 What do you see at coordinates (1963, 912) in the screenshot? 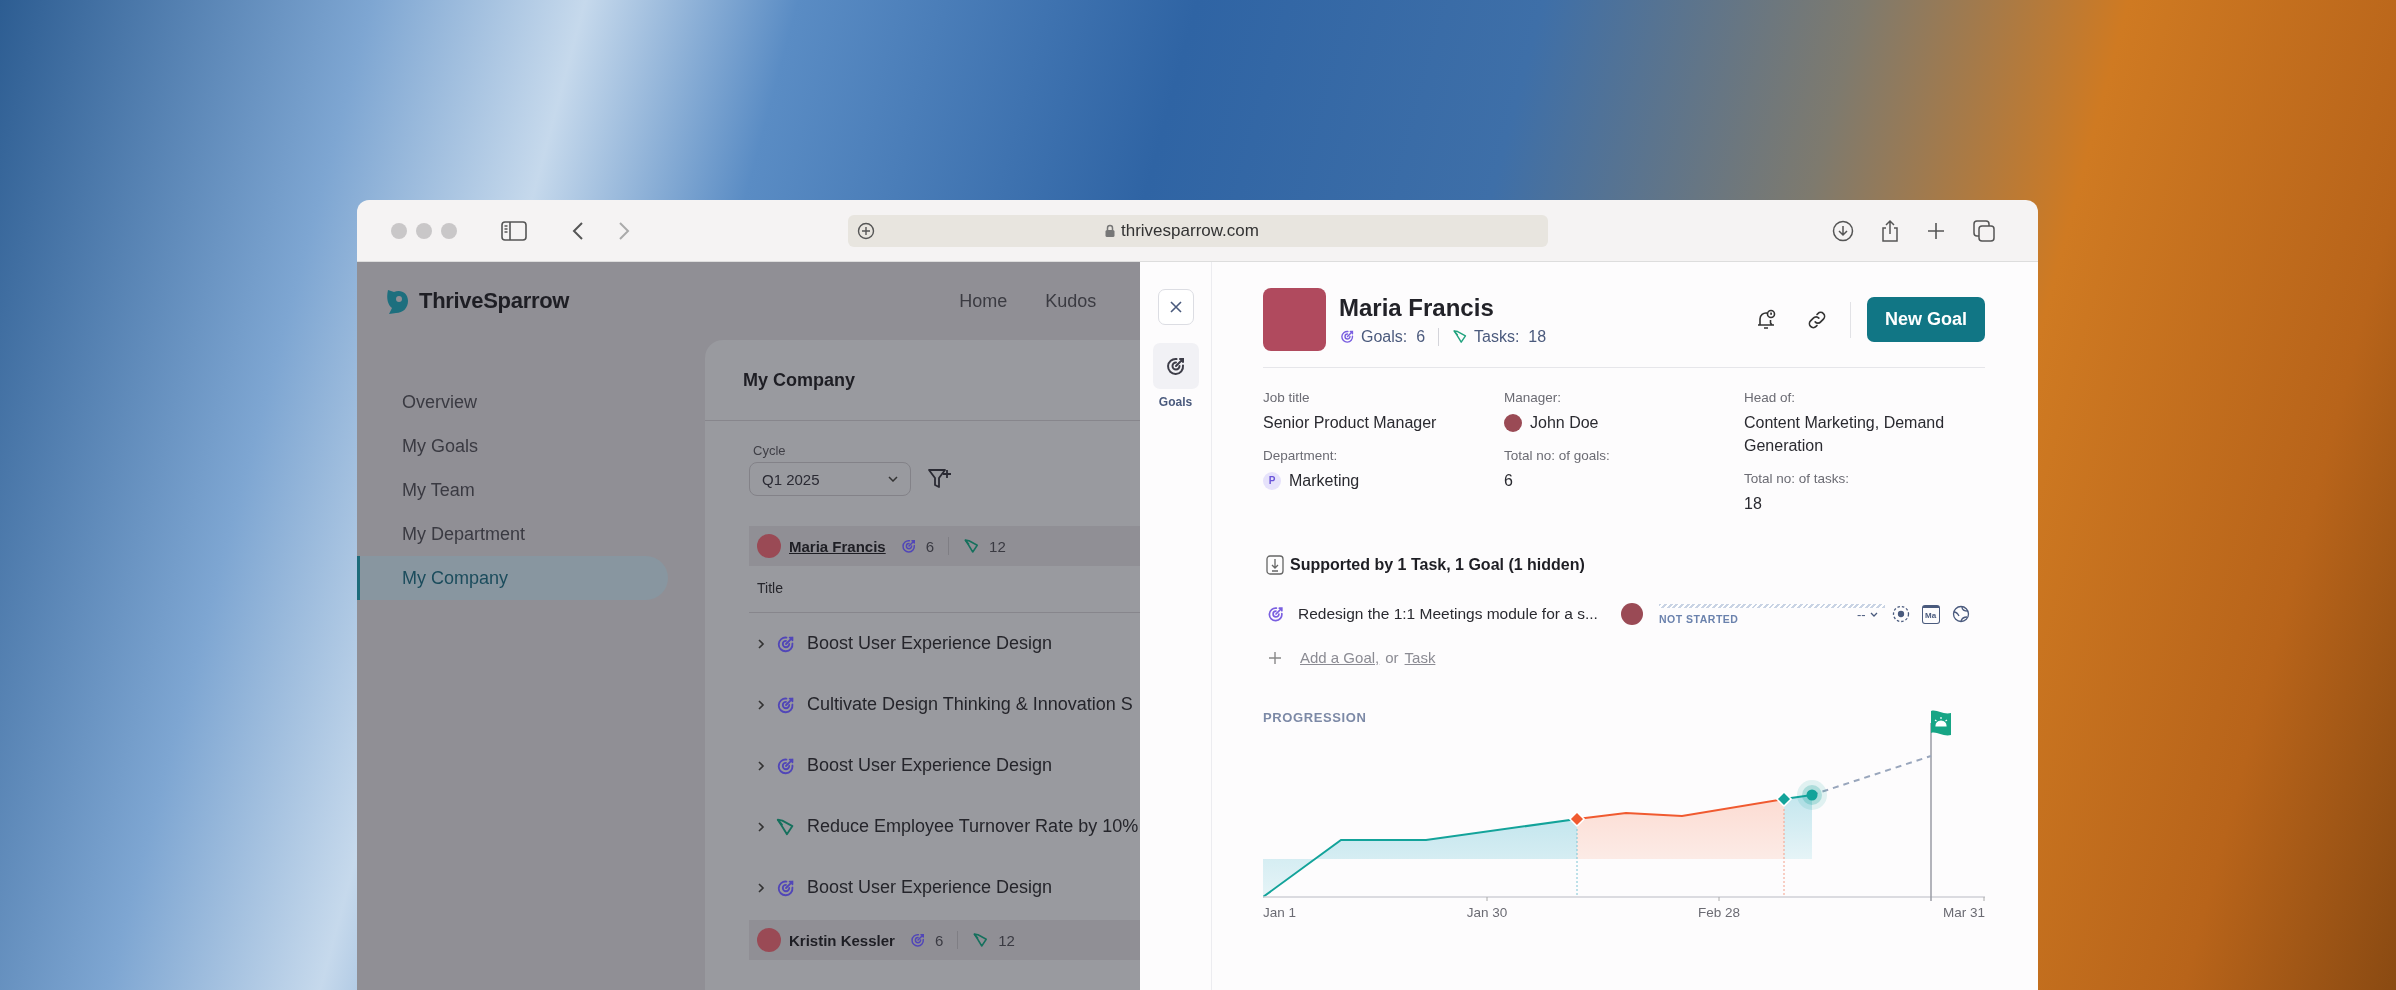
I see `axis-label: Mar 31` at bounding box center [1963, 912].